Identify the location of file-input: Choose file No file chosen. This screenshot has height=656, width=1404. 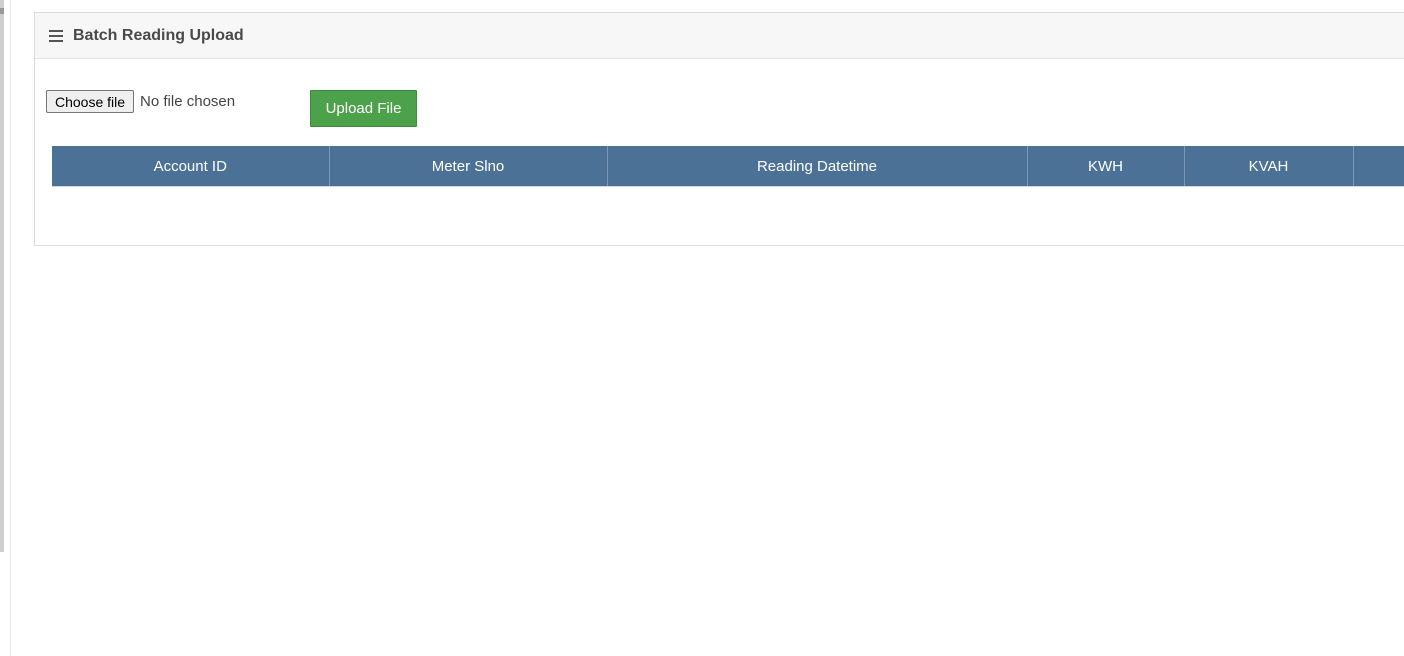
(140, 101).